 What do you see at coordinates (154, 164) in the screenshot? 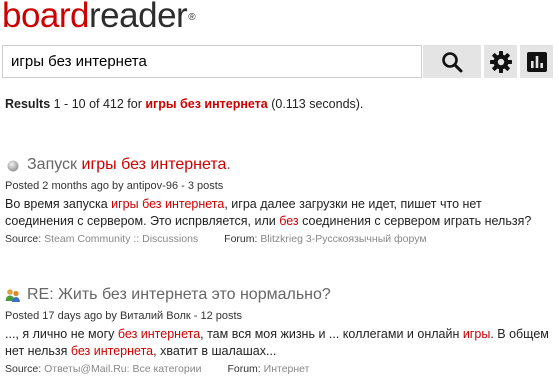
I see `result-title-highlight: игры без интернета` at bounding box center [154, 164].